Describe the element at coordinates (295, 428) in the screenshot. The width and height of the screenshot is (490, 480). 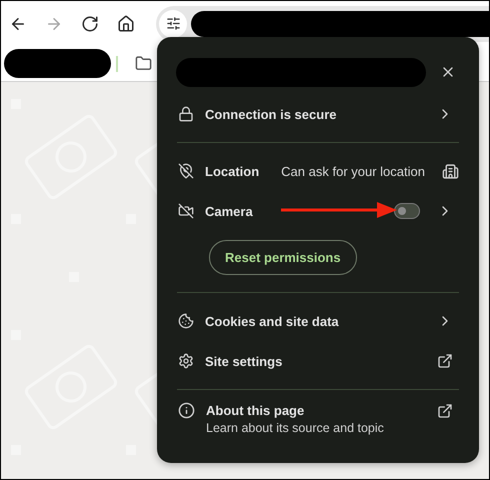
I see `about-subtitle: Learn about its source and topic` at that location.